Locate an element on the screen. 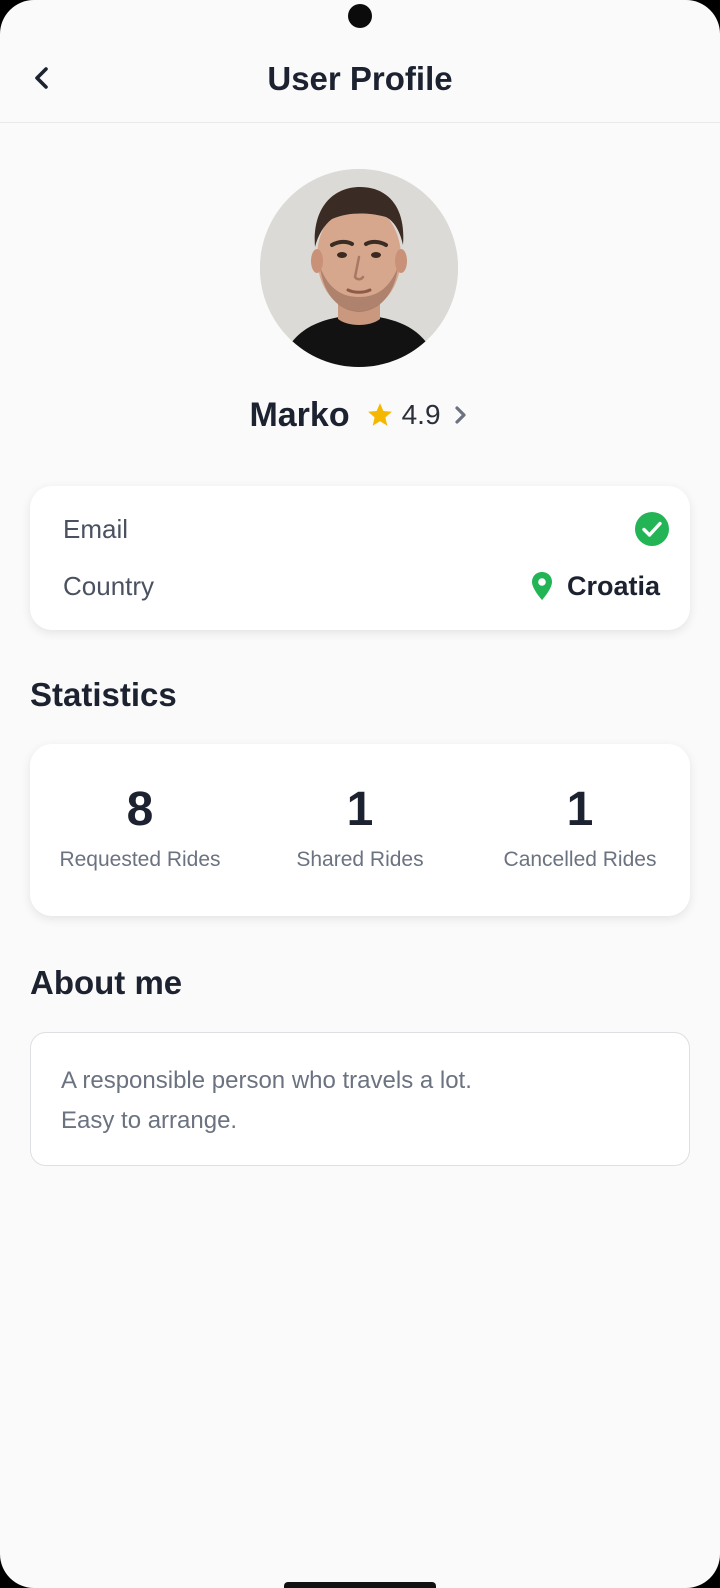 The image size is (720, 1588). top-app-bar: User Profile is located at coordinates (360, 81).